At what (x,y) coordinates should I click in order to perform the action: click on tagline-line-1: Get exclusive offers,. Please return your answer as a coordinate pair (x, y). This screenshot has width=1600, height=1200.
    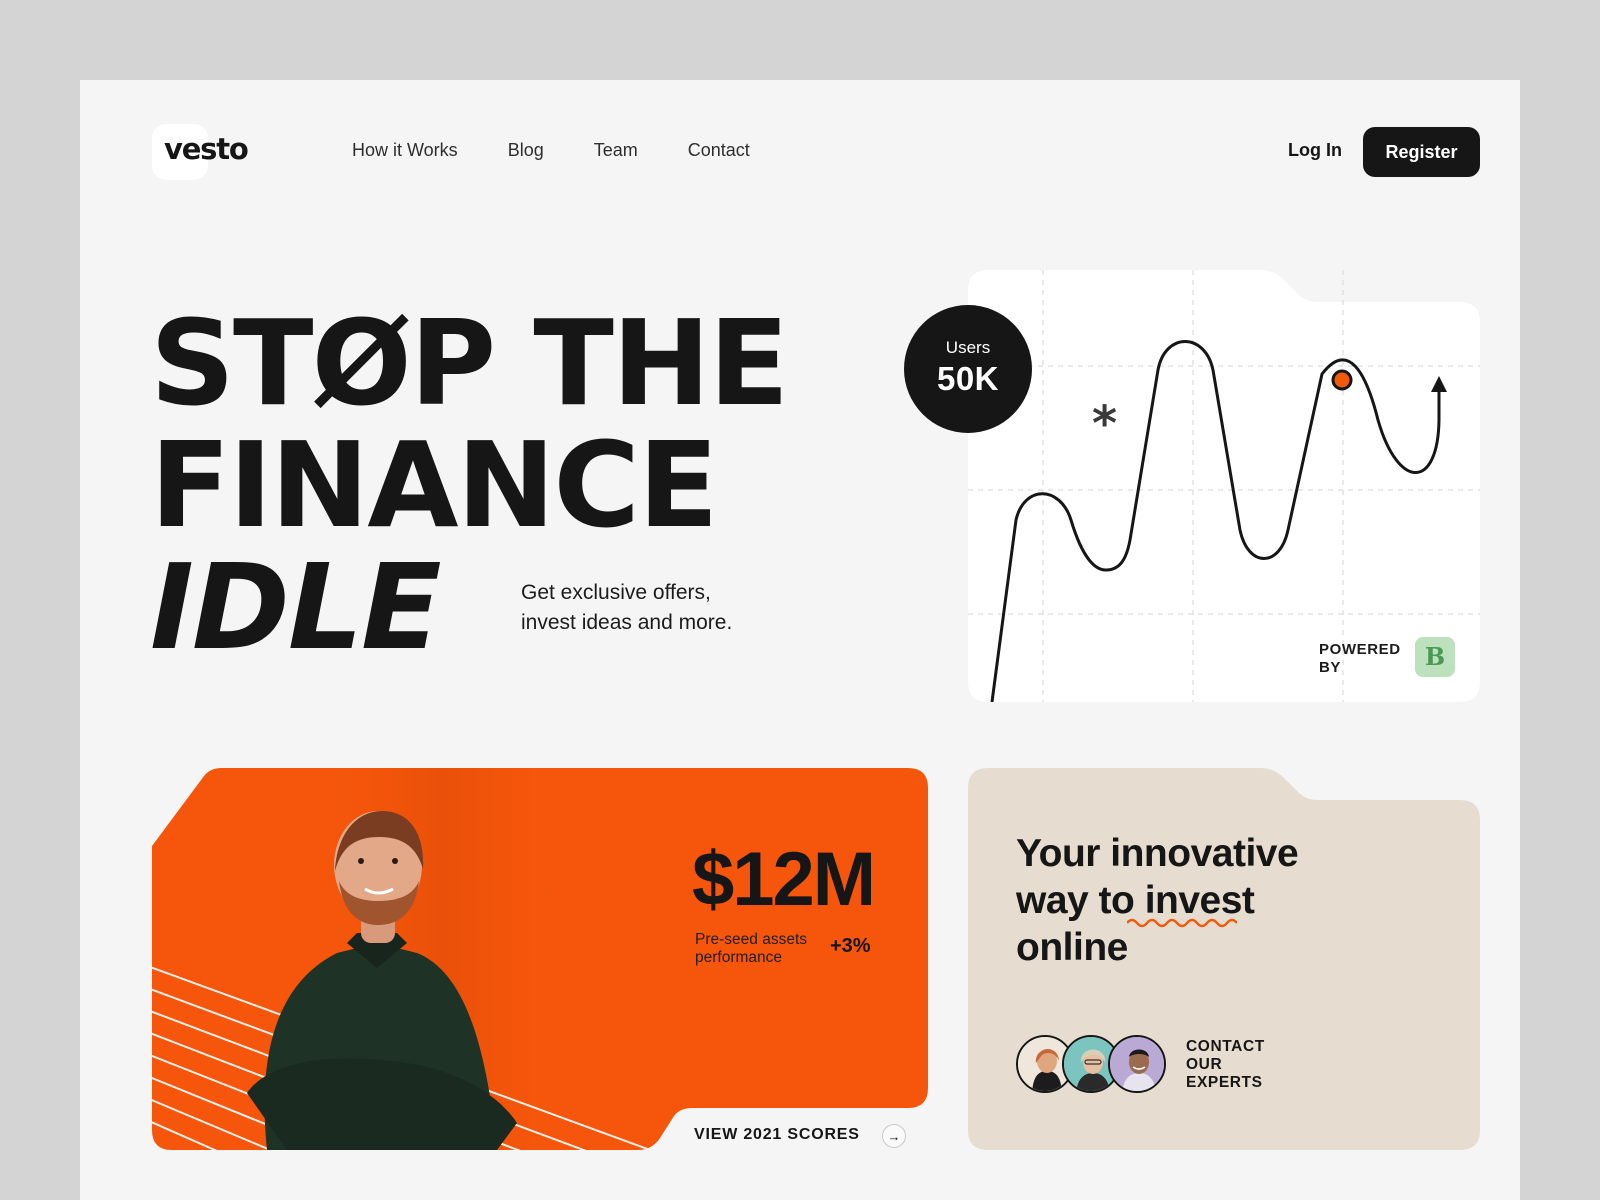
    Looking at the image, I should click on (616, 592).